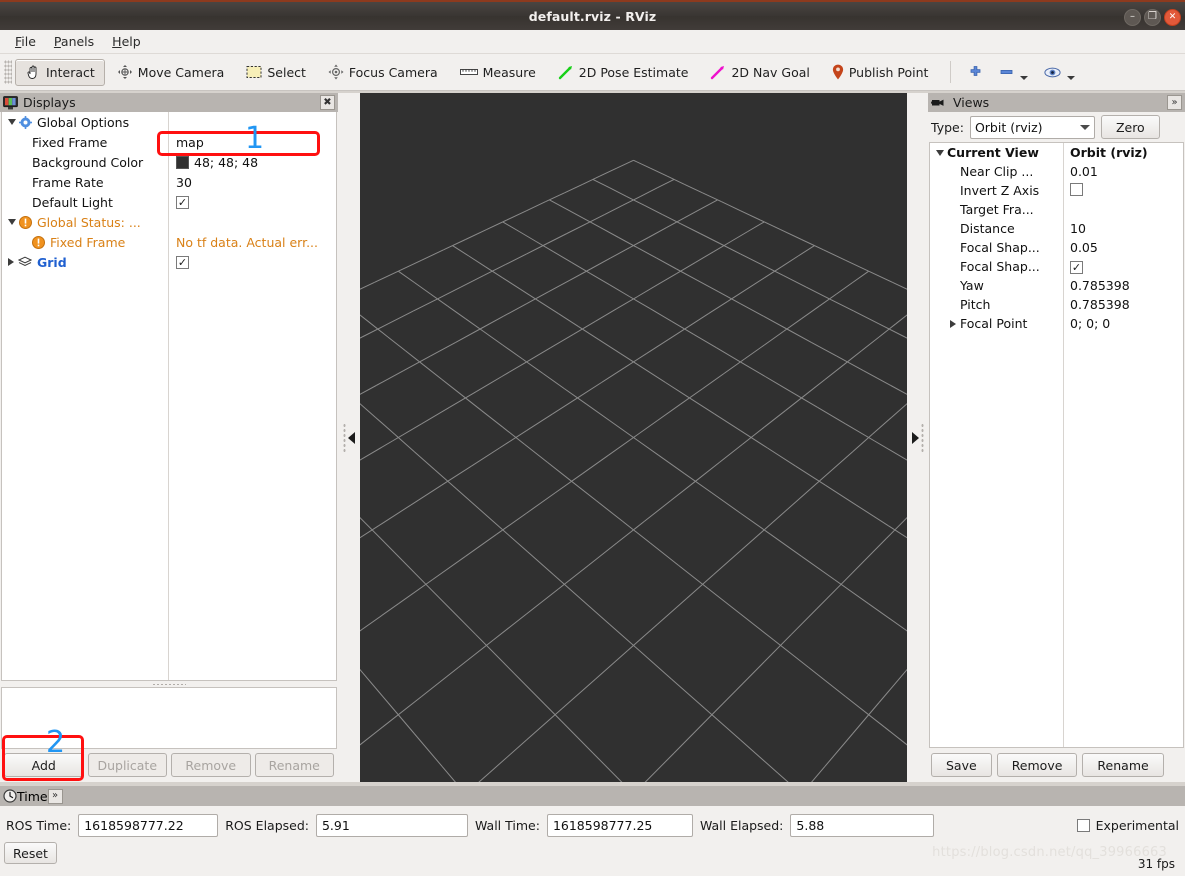 This screenshot has height=876, width=1185. I want to click on time-panel-header: Time », so click(592, 796).